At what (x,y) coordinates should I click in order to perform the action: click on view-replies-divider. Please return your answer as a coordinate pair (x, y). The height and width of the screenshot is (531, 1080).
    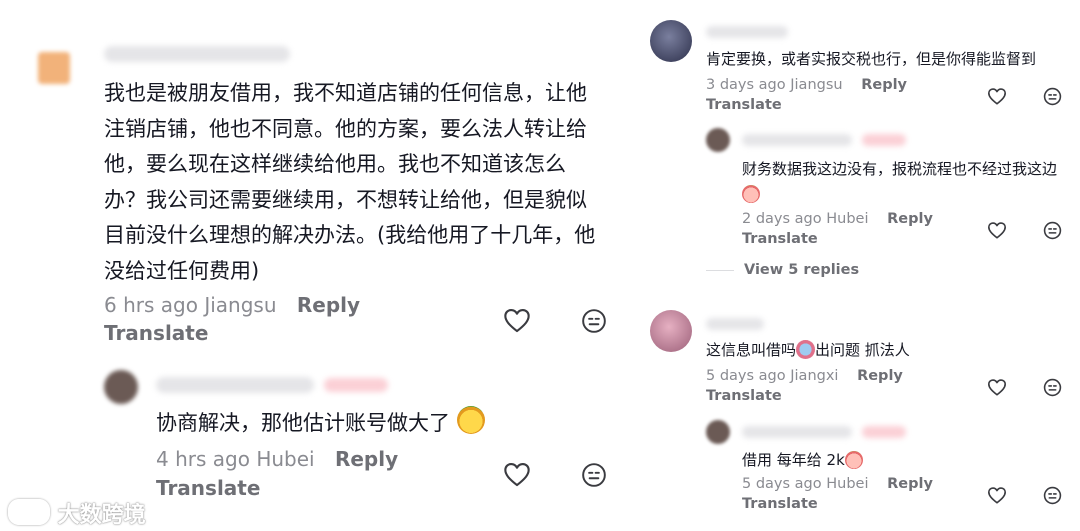
    Looking at the image, I should click on (720, 270).